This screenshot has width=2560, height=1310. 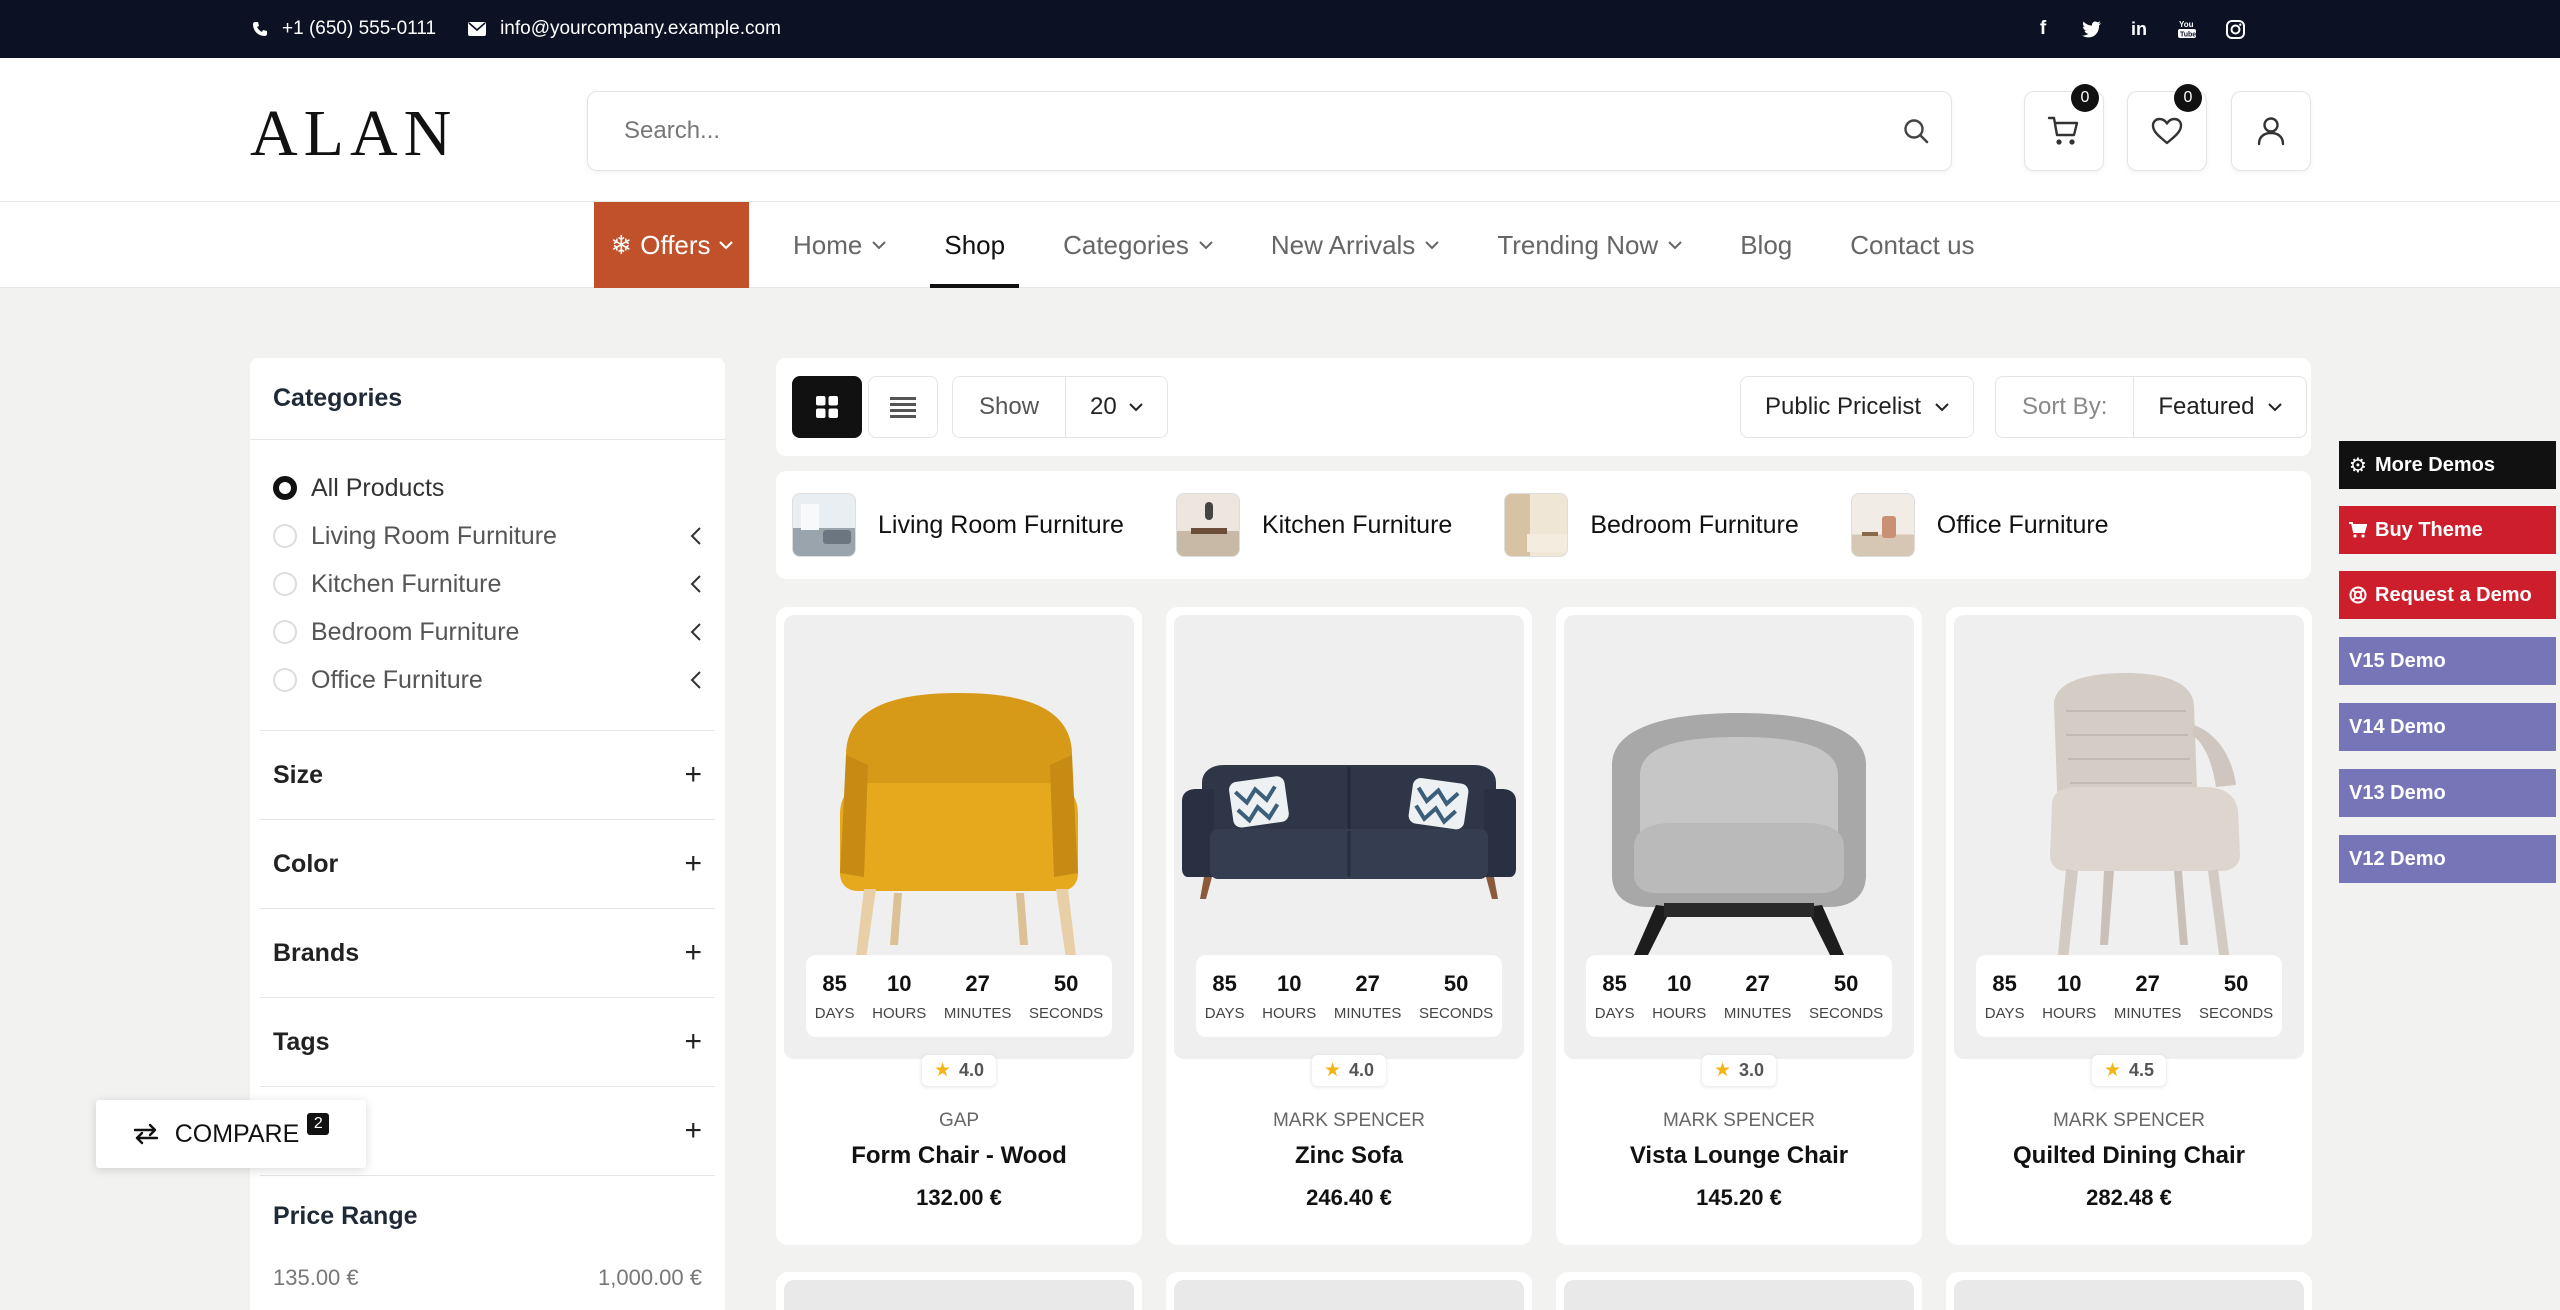 I want to click on category-item-office: Office Furniture, so click(x=487, y=680).